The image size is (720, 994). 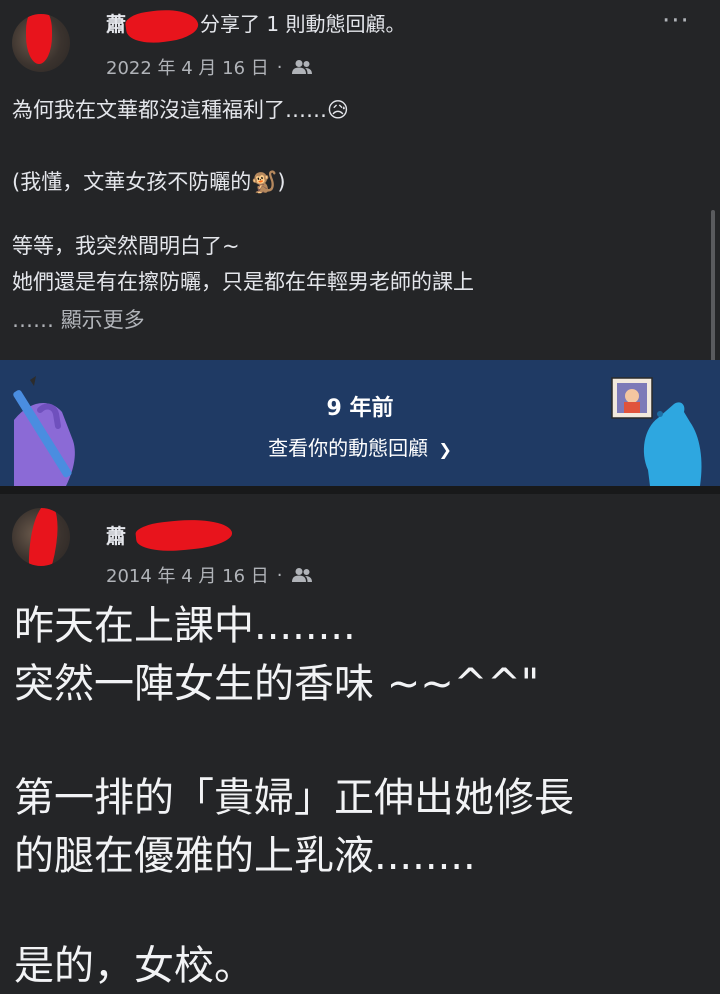 I want to click on post-meta: 2022 年 4 月 16 日 ·, so click(x=209, y=67).